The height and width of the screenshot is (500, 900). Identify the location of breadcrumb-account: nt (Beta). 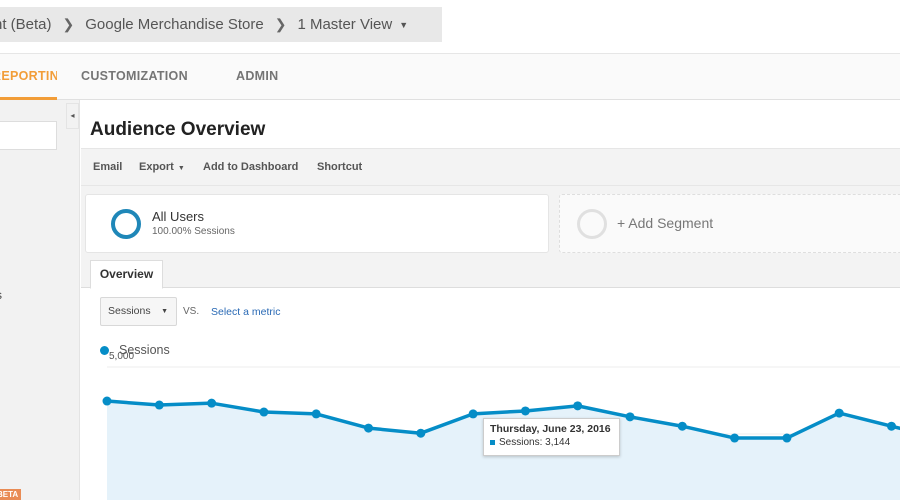
(26, 24).